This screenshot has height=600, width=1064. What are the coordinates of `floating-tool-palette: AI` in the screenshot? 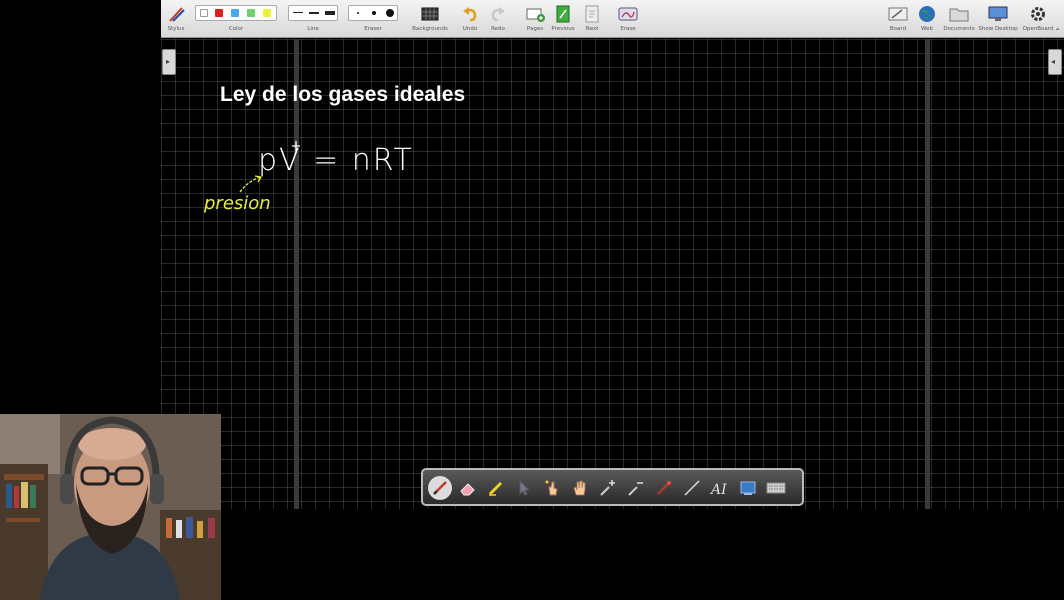 It's located at (612, 487).